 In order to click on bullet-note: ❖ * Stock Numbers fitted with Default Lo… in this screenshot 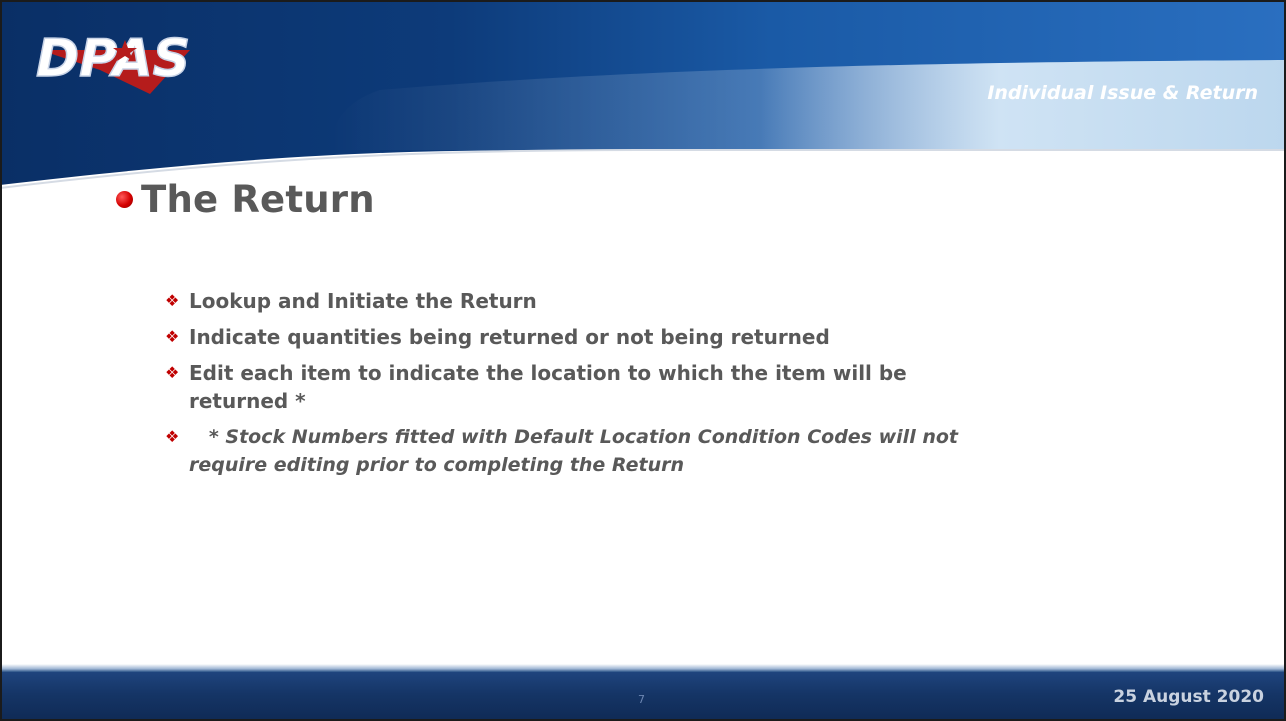, I will do `click(565, 451)`.